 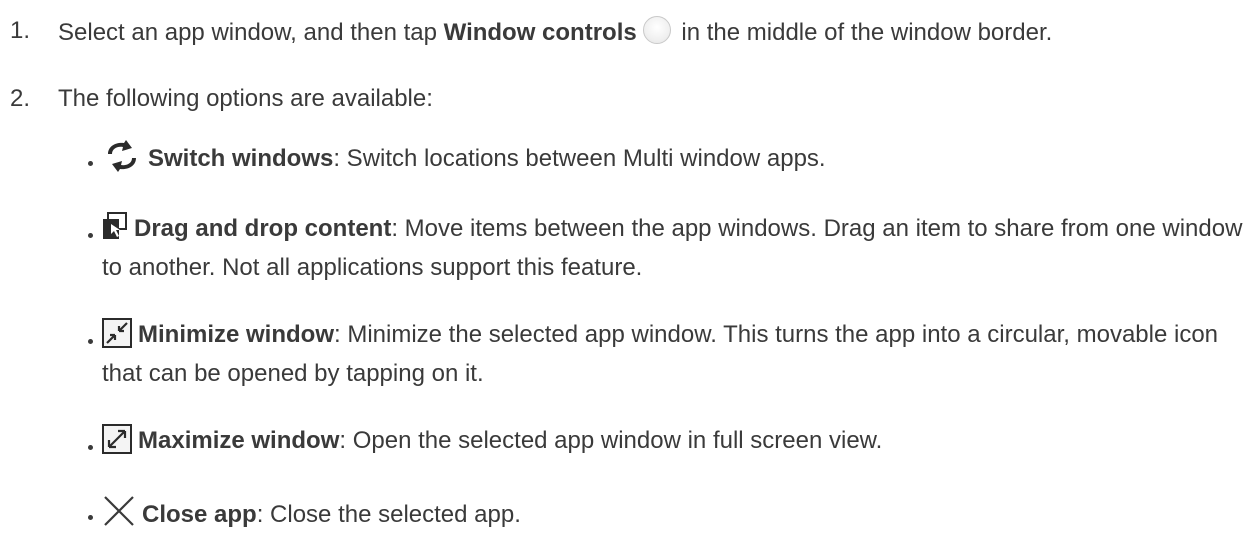 I want to click on close-icon, so click(x=119, y=515).